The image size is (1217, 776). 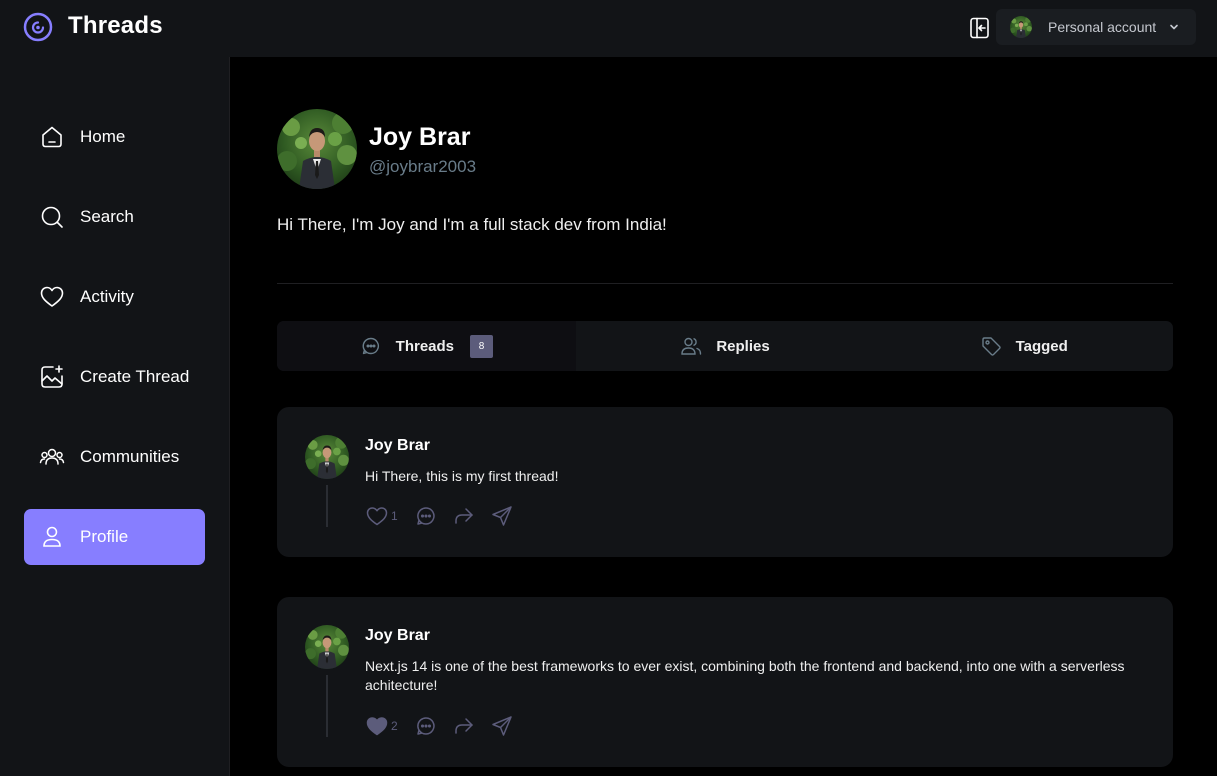 What do you see at coordinates (608, 28) in the screenshot?
I see `topbar: Threads Personal account` at bounding box center [608, 28].